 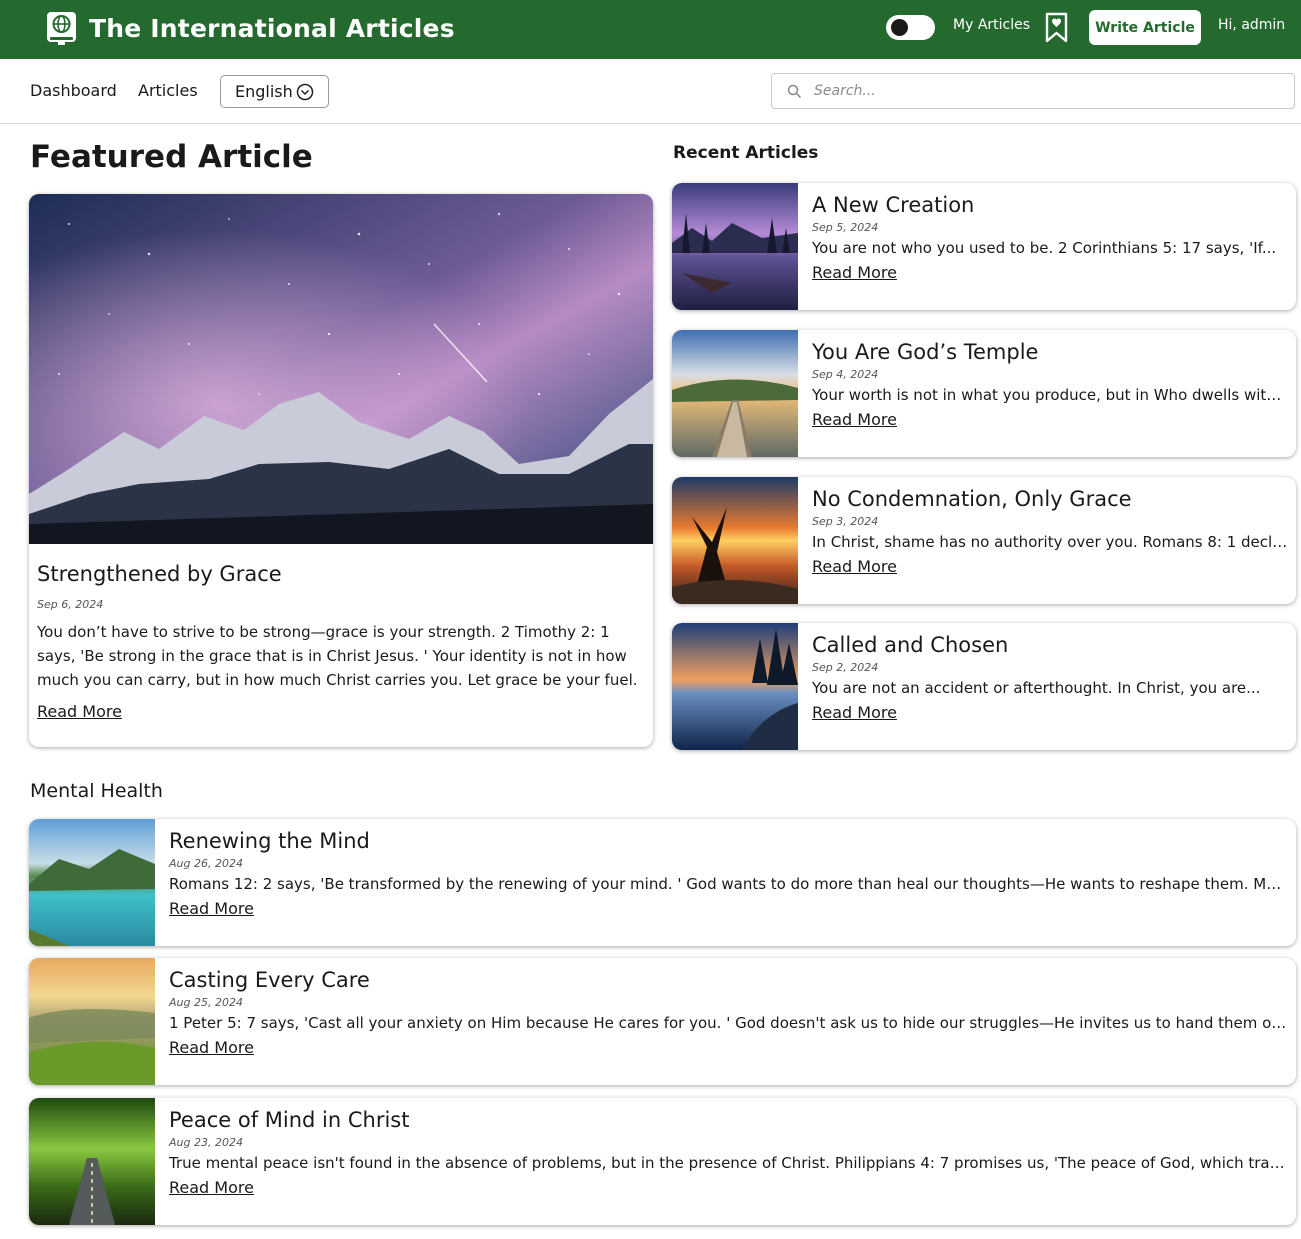 I want to click on write-article-button: Write Article, so click(x=1145, y=27).